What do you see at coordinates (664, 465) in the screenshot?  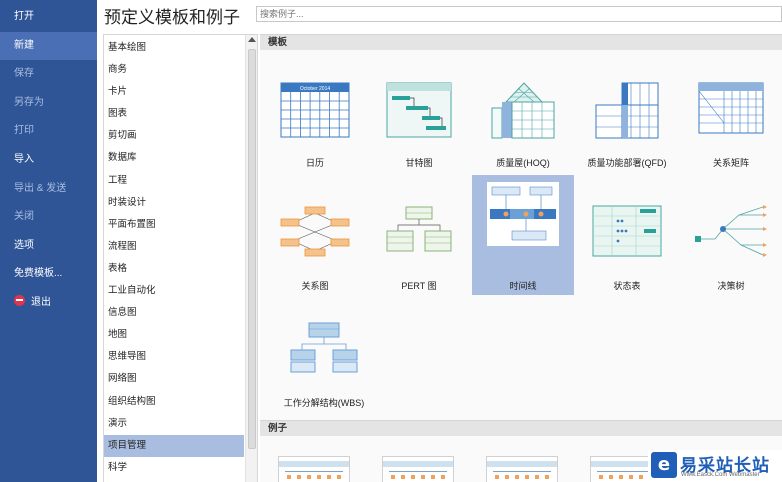 I see `watermark-logo-icon: e` at bounding box center [664, 465].